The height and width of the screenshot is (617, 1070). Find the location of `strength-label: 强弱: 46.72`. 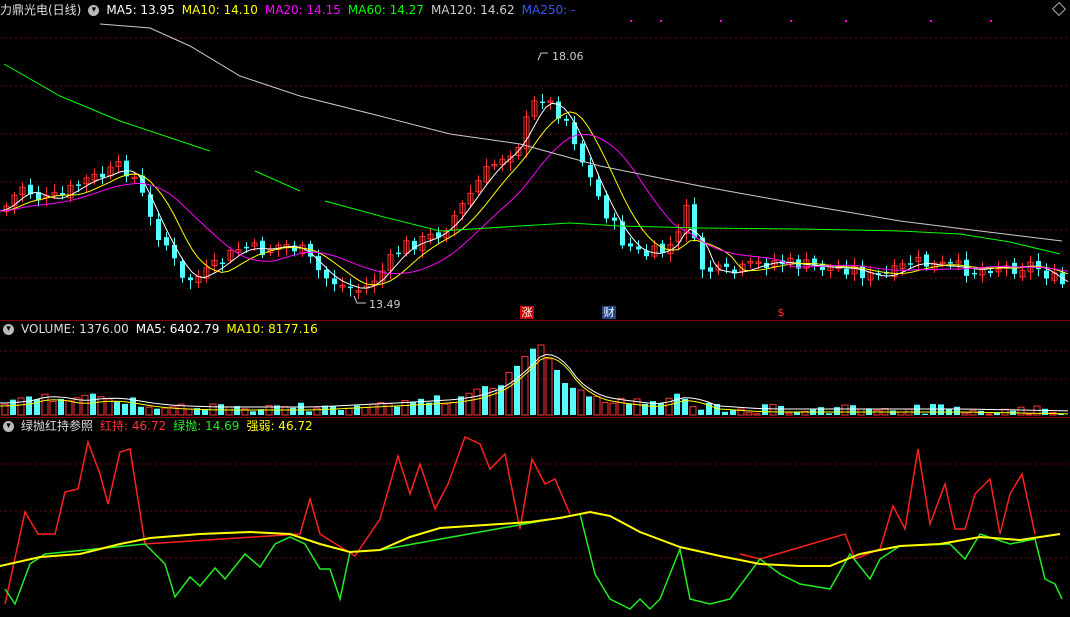

strength-label: 强弱: 46.72 is located at coordinates (279, 426).